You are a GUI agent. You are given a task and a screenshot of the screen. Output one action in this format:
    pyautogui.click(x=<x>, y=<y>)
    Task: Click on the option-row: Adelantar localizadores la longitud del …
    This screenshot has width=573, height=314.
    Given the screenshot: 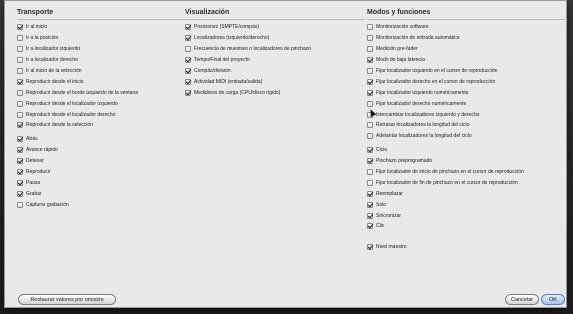 What is the action you would take?
    pyautogui.click(x=467, y=136)
    